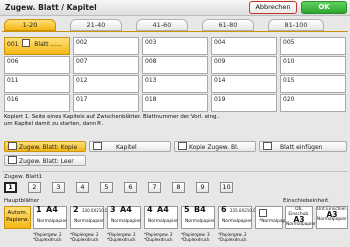 Image resolution: width=350 pixels, height=247 pixels. What do you see at coordinates (175, 46) in the screenshot?
I see `cell-003: 003` at bounding box center [175, 46].